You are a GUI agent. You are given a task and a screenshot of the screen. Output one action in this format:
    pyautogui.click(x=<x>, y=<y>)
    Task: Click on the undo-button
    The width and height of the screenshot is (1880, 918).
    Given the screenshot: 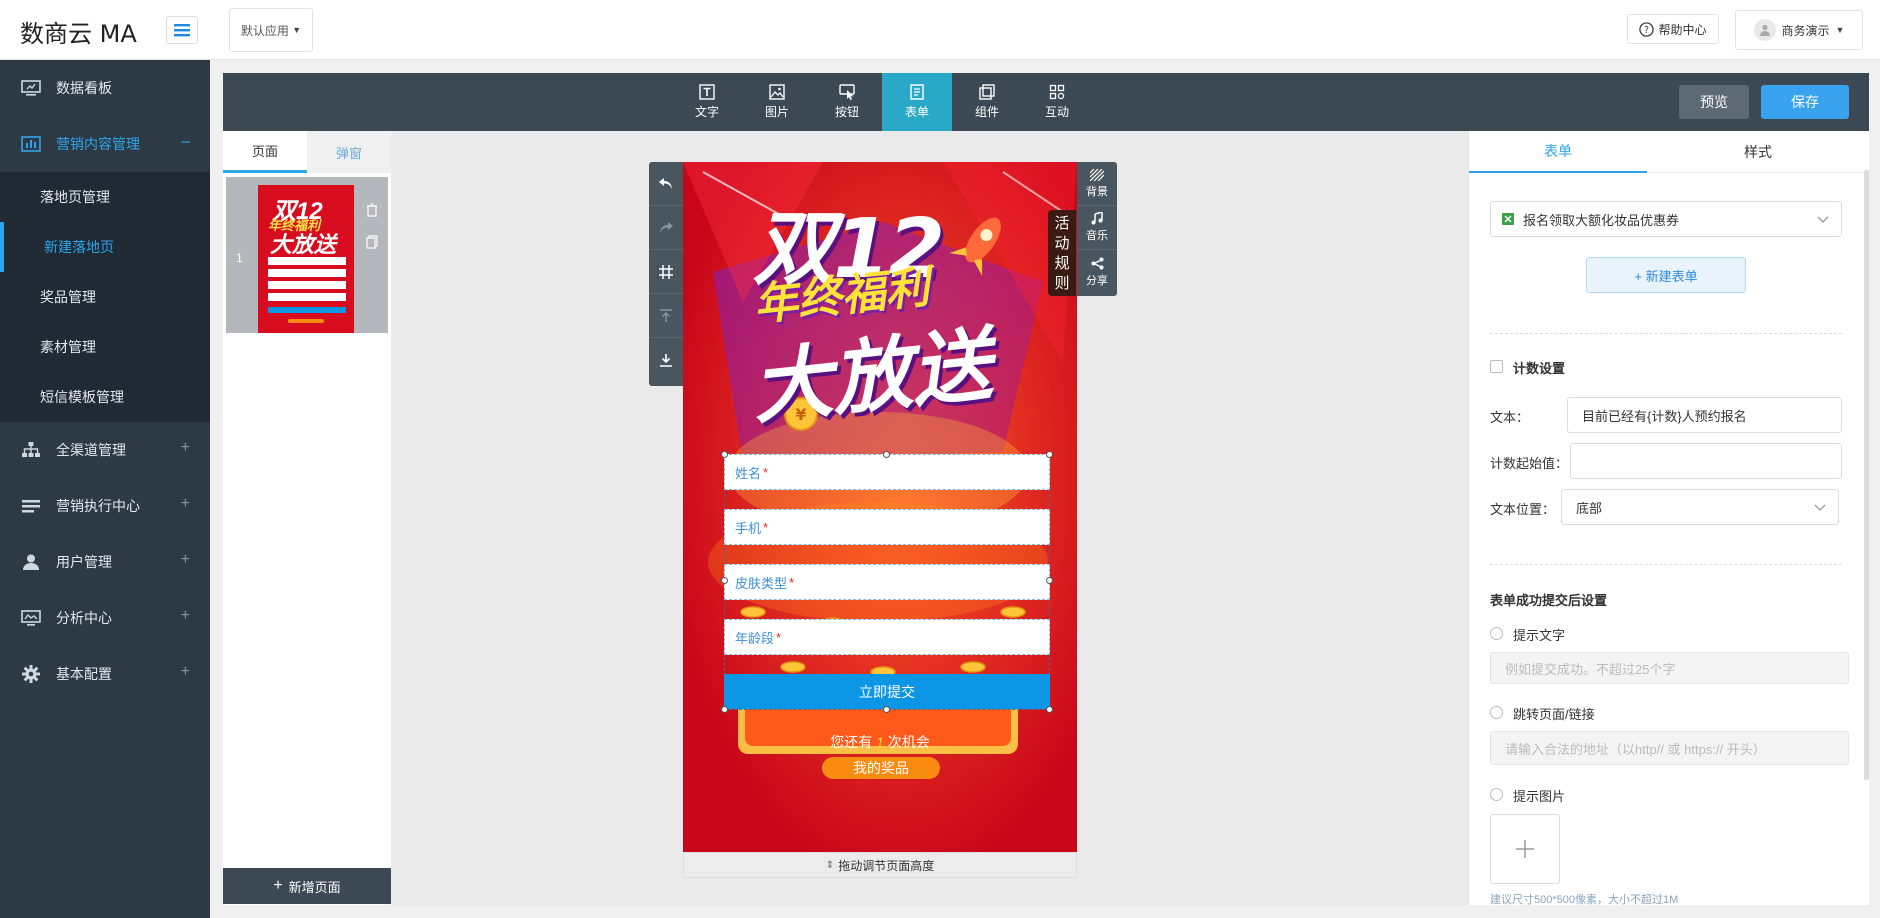 What is the action you would take?
    pyautogui.click(x=666, y=184)
    